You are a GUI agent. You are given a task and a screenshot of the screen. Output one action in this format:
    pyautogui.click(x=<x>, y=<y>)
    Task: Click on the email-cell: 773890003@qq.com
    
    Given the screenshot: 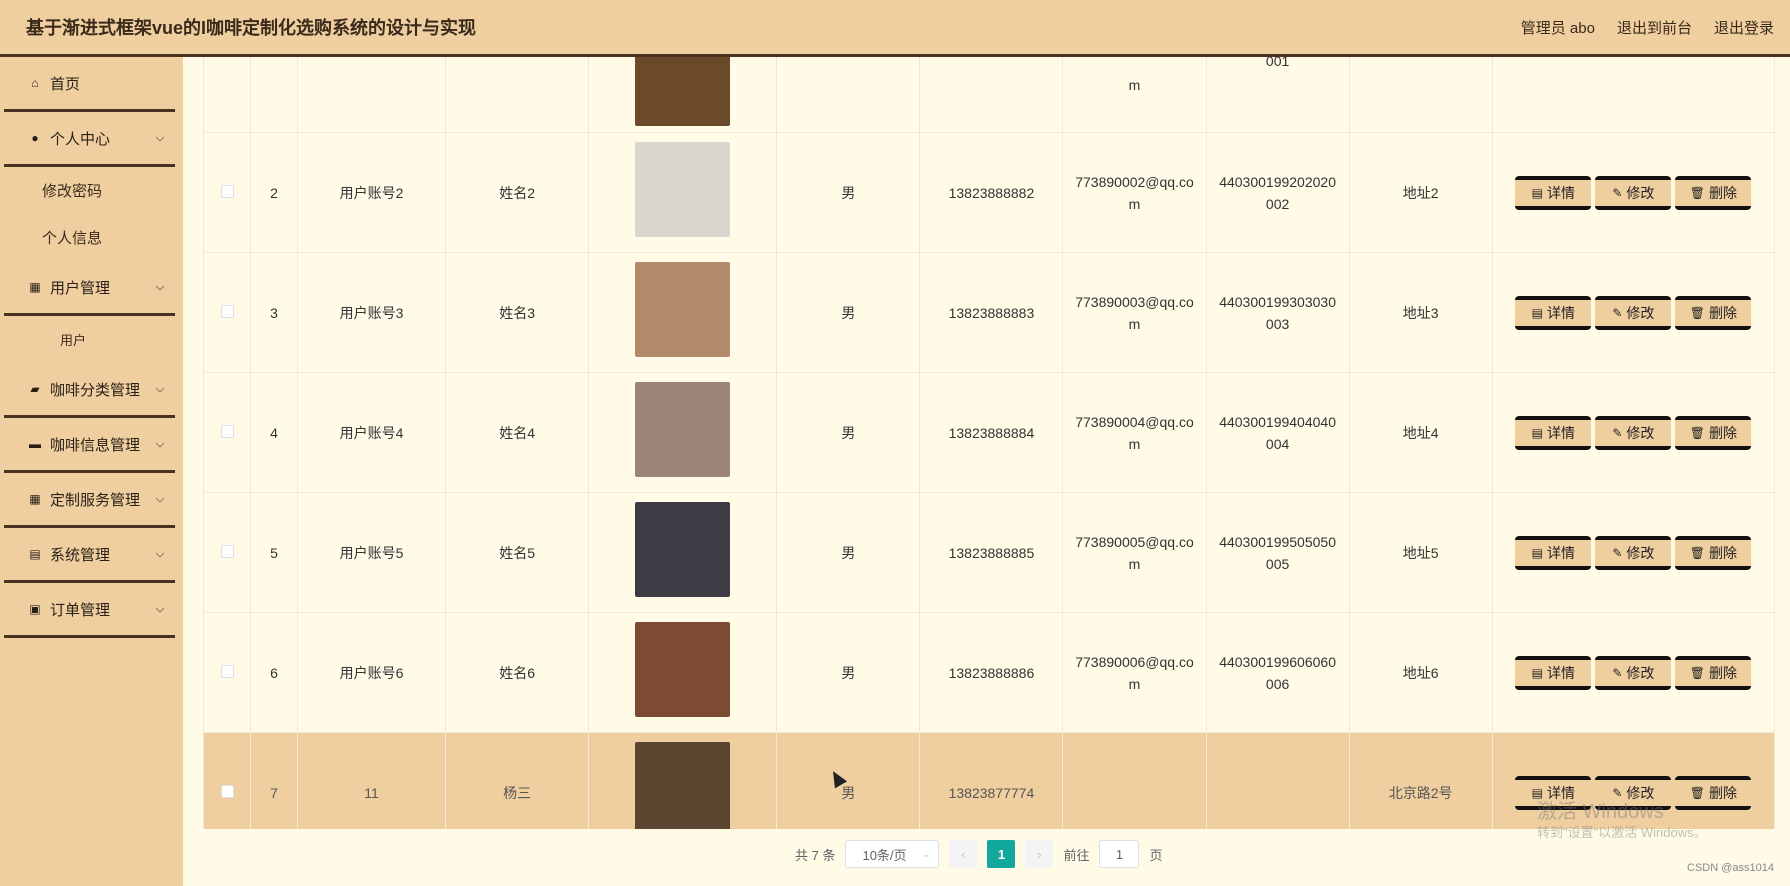 What is the action you would take?
    pyautogui.click(x=1134, y=312)
    